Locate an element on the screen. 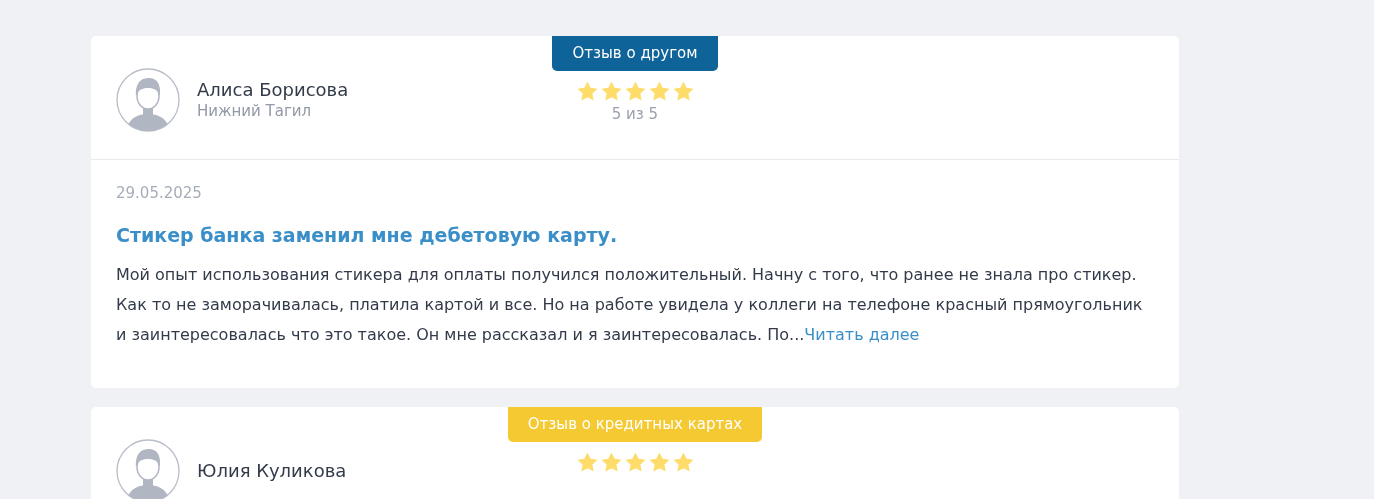 The image size is (1374, 499). author-city: Нижний Тагил is located at coordinates (255, 111).